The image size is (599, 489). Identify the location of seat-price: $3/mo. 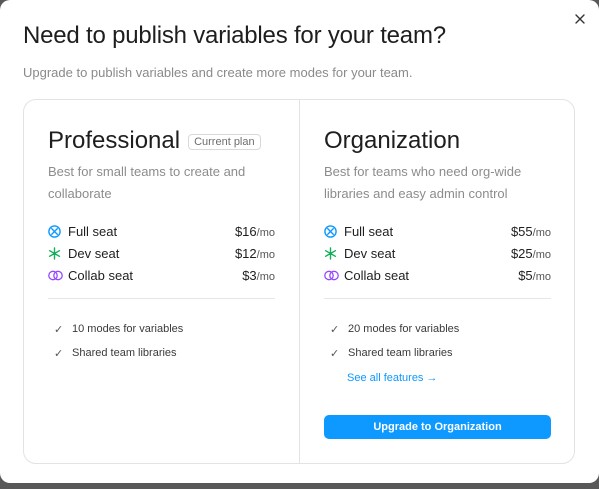
(258, 275).